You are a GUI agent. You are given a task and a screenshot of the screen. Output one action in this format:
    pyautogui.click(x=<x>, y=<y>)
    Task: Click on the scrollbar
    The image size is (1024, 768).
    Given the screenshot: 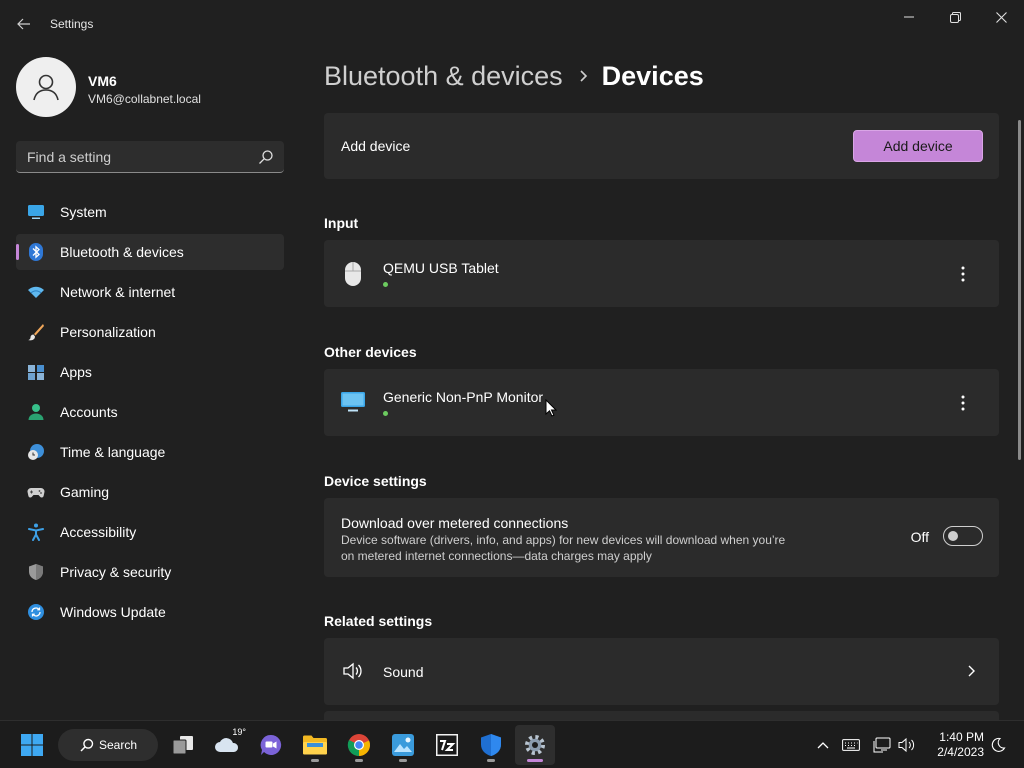 What is the action you would take?
    pyautogui.click(x=1019, y=290)
    